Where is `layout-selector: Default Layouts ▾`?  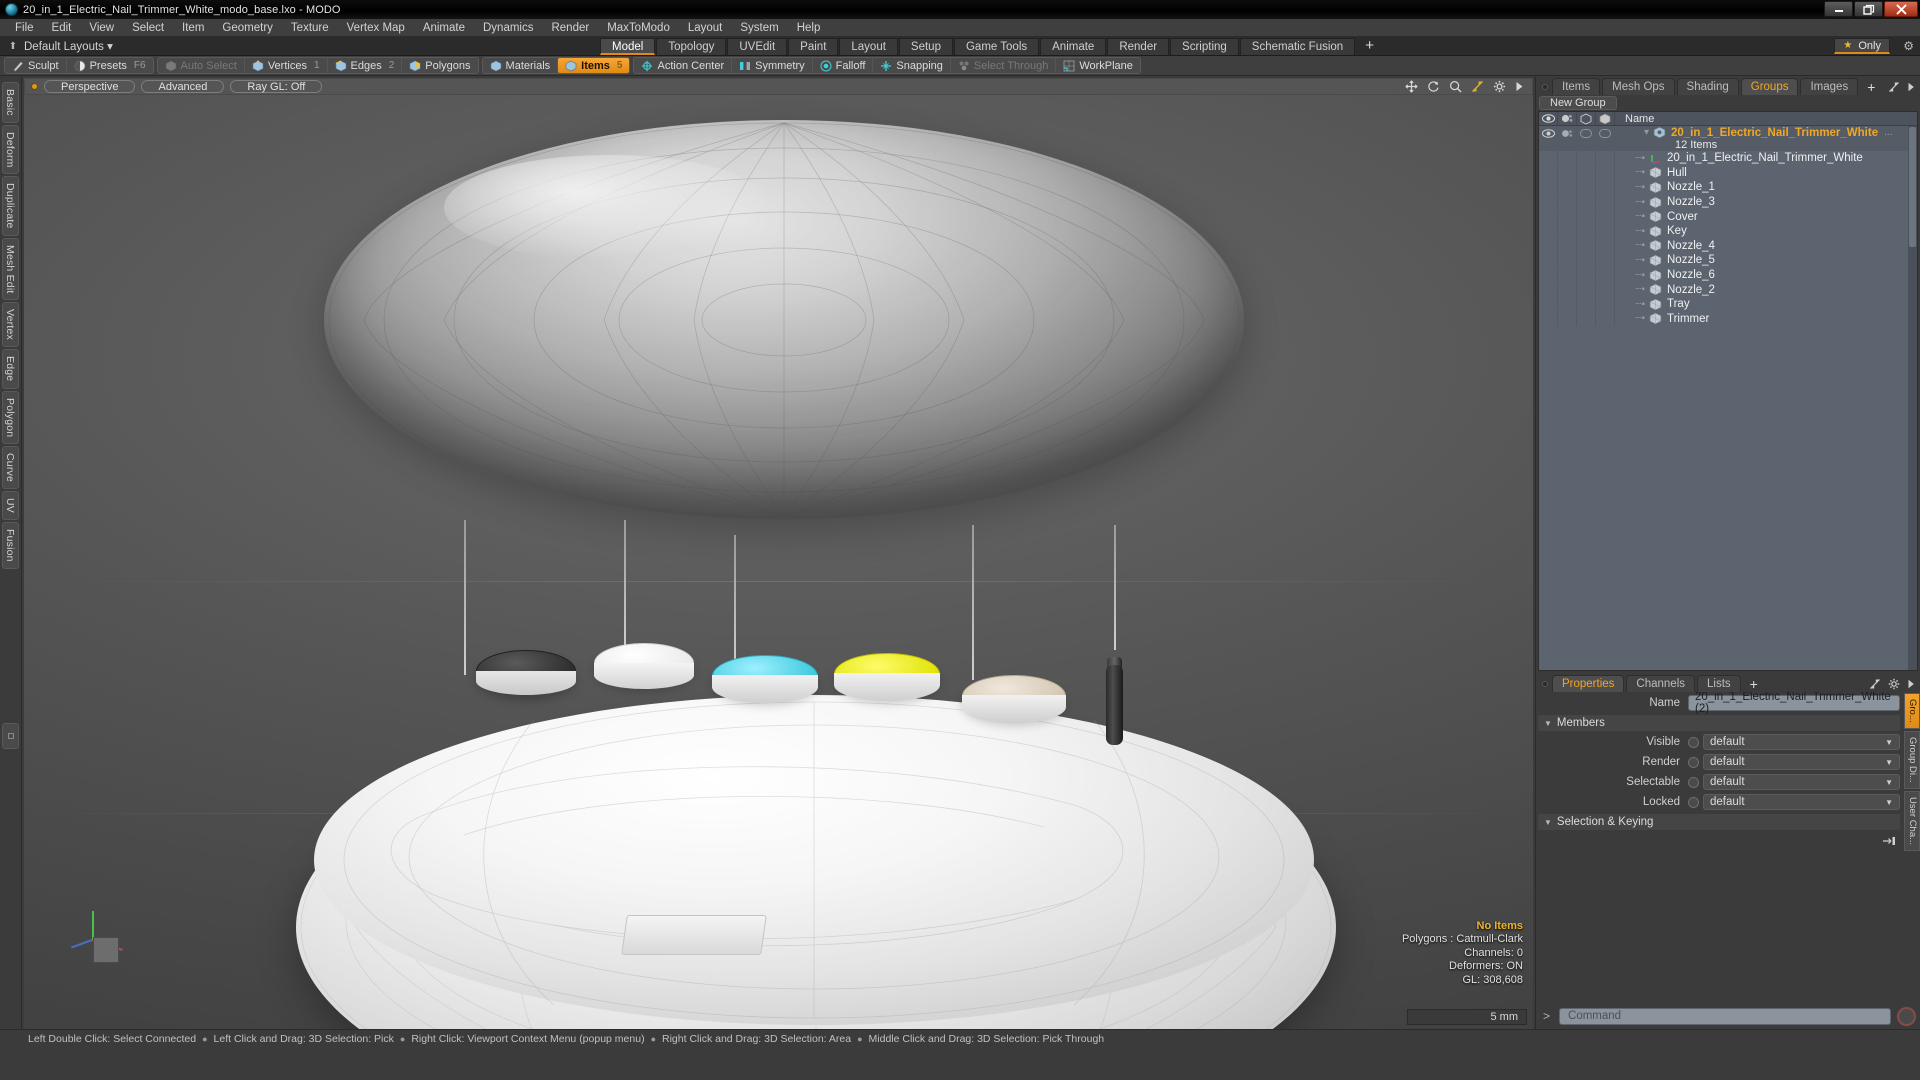
layout-selector: Default Layouts ▾ is located at coordinates (73, 46).